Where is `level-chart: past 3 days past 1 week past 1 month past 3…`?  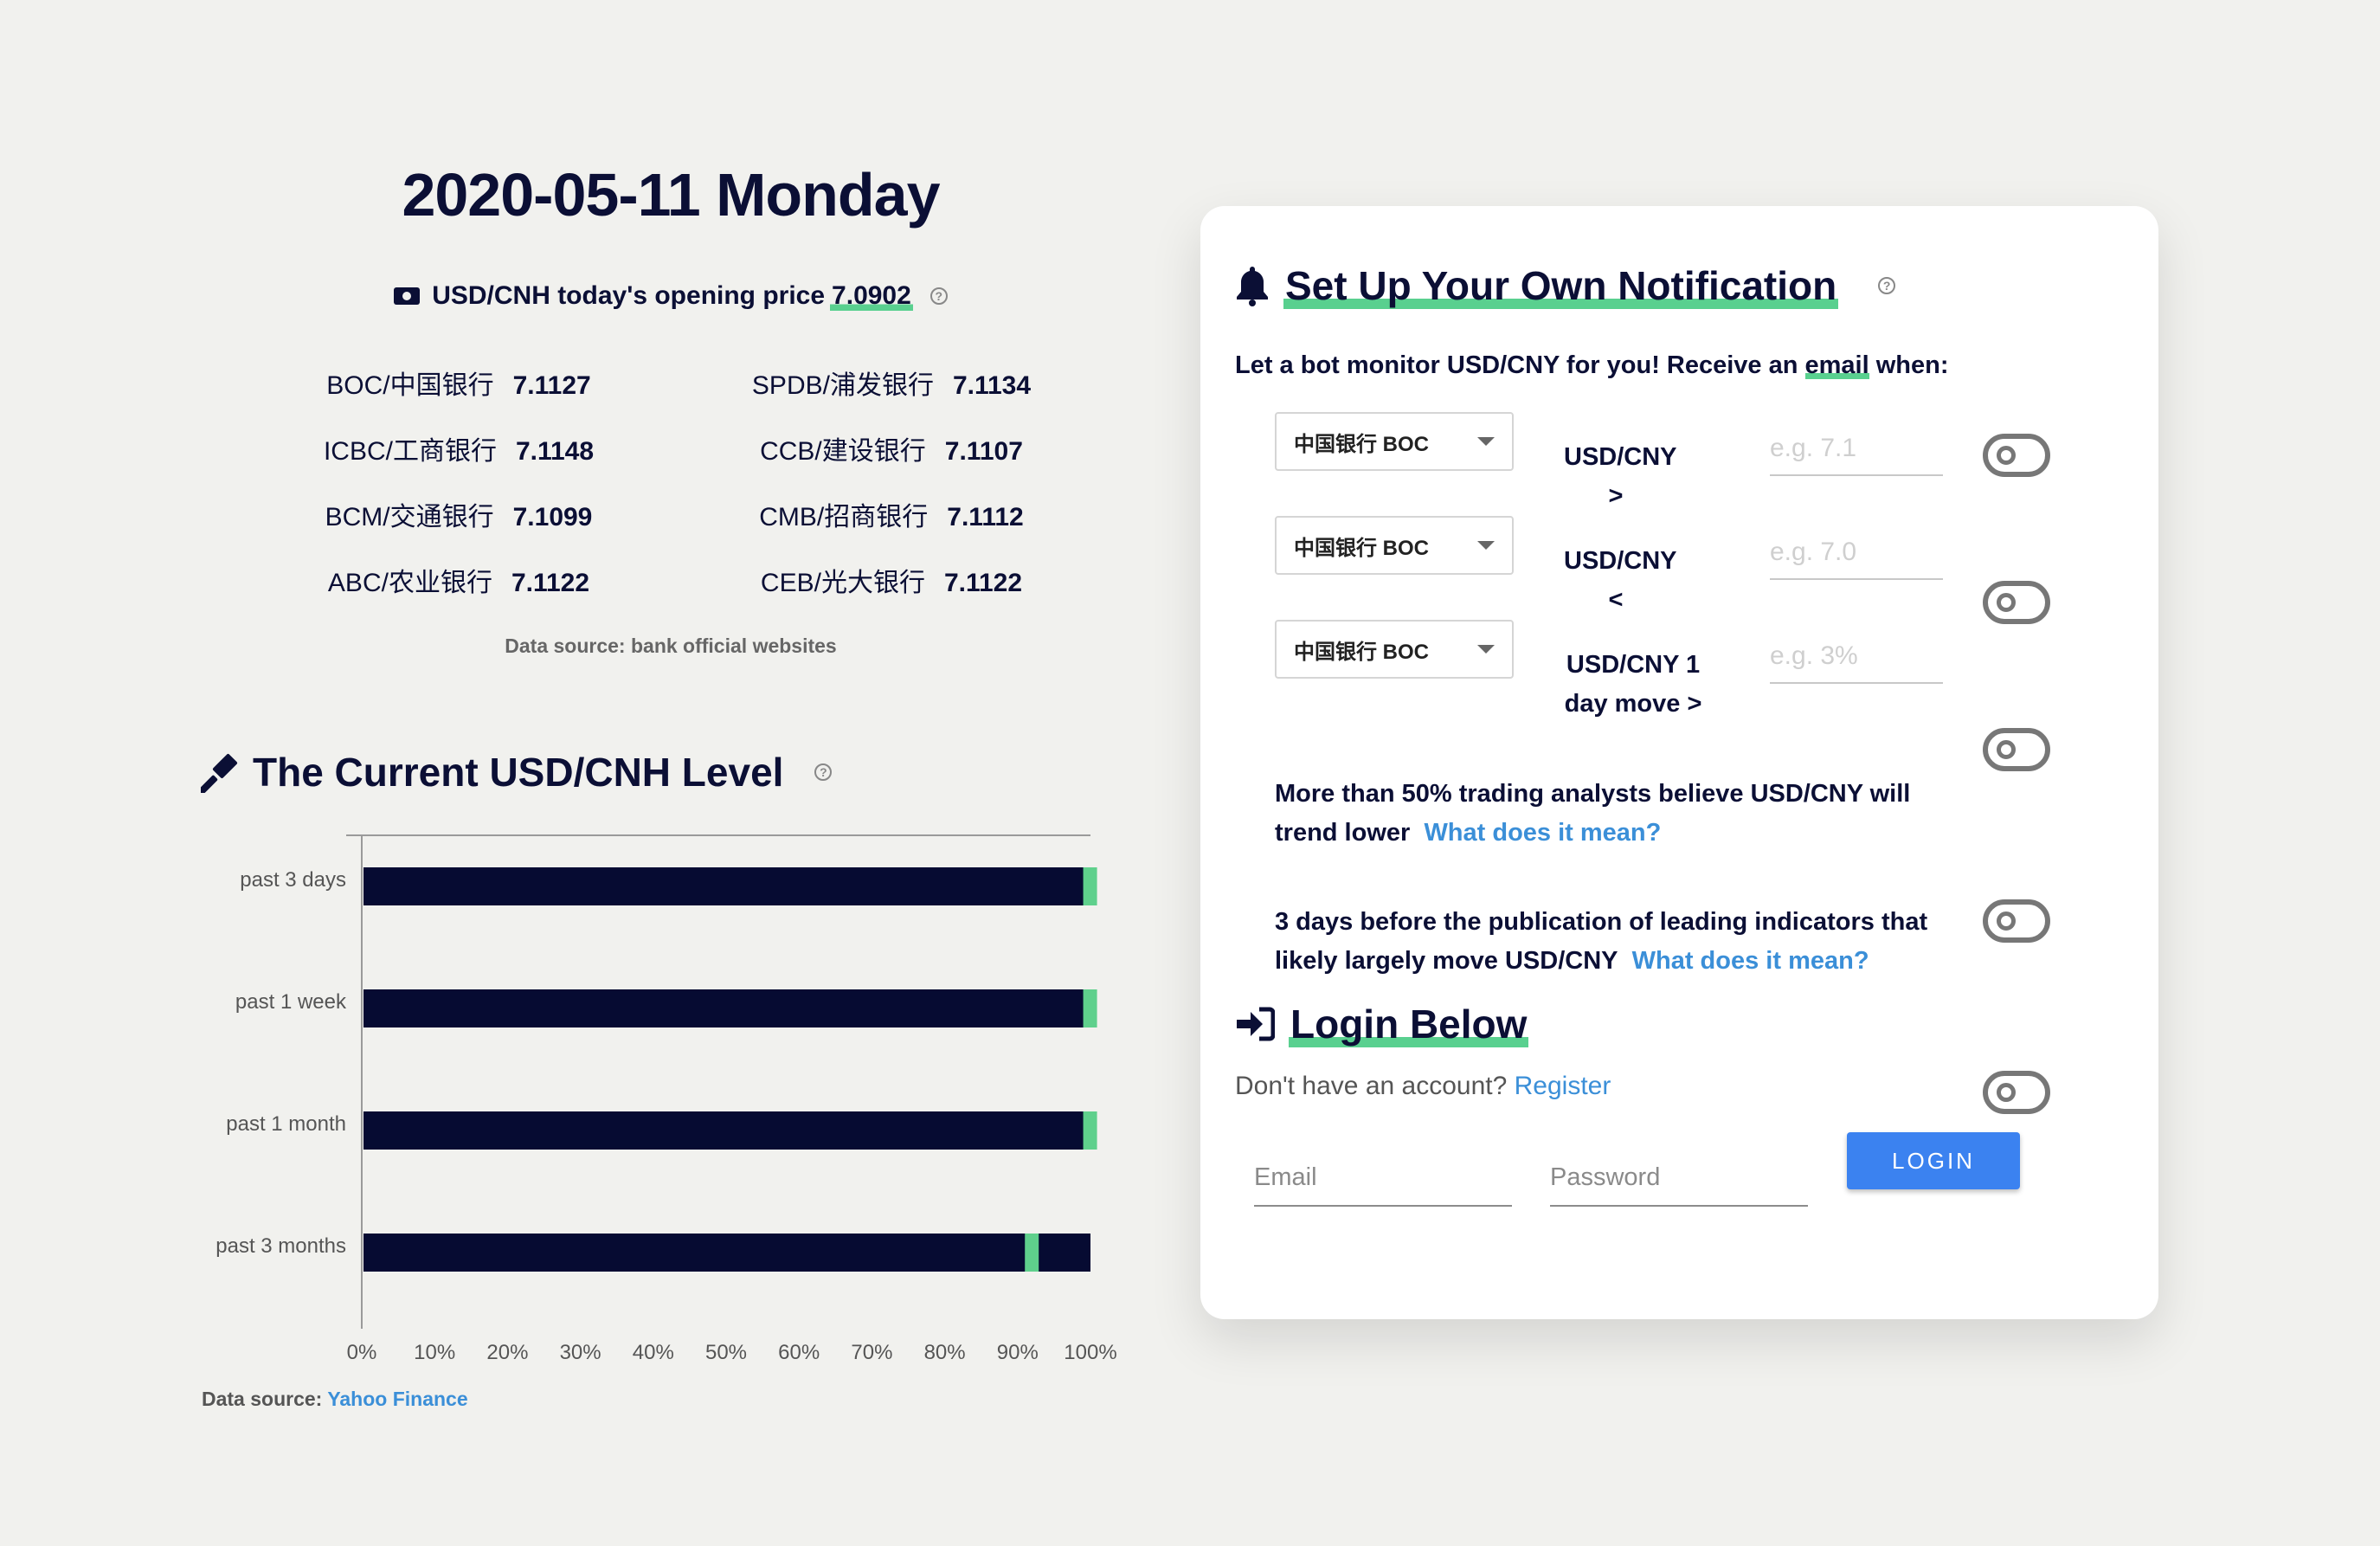 level-chart: past 3 days past 1 week past 1 month past 3… is located at coordinates (666, 1099).